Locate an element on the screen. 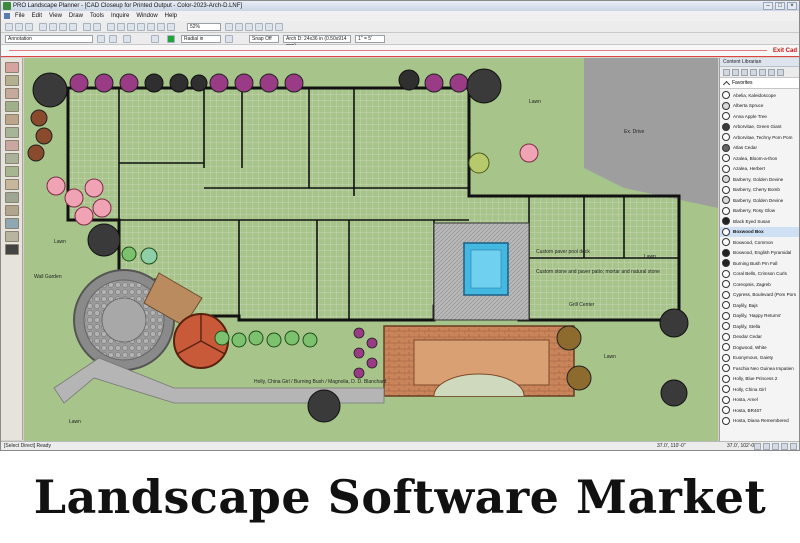  menu-edit: Edit is located at coordinates (37, 16).